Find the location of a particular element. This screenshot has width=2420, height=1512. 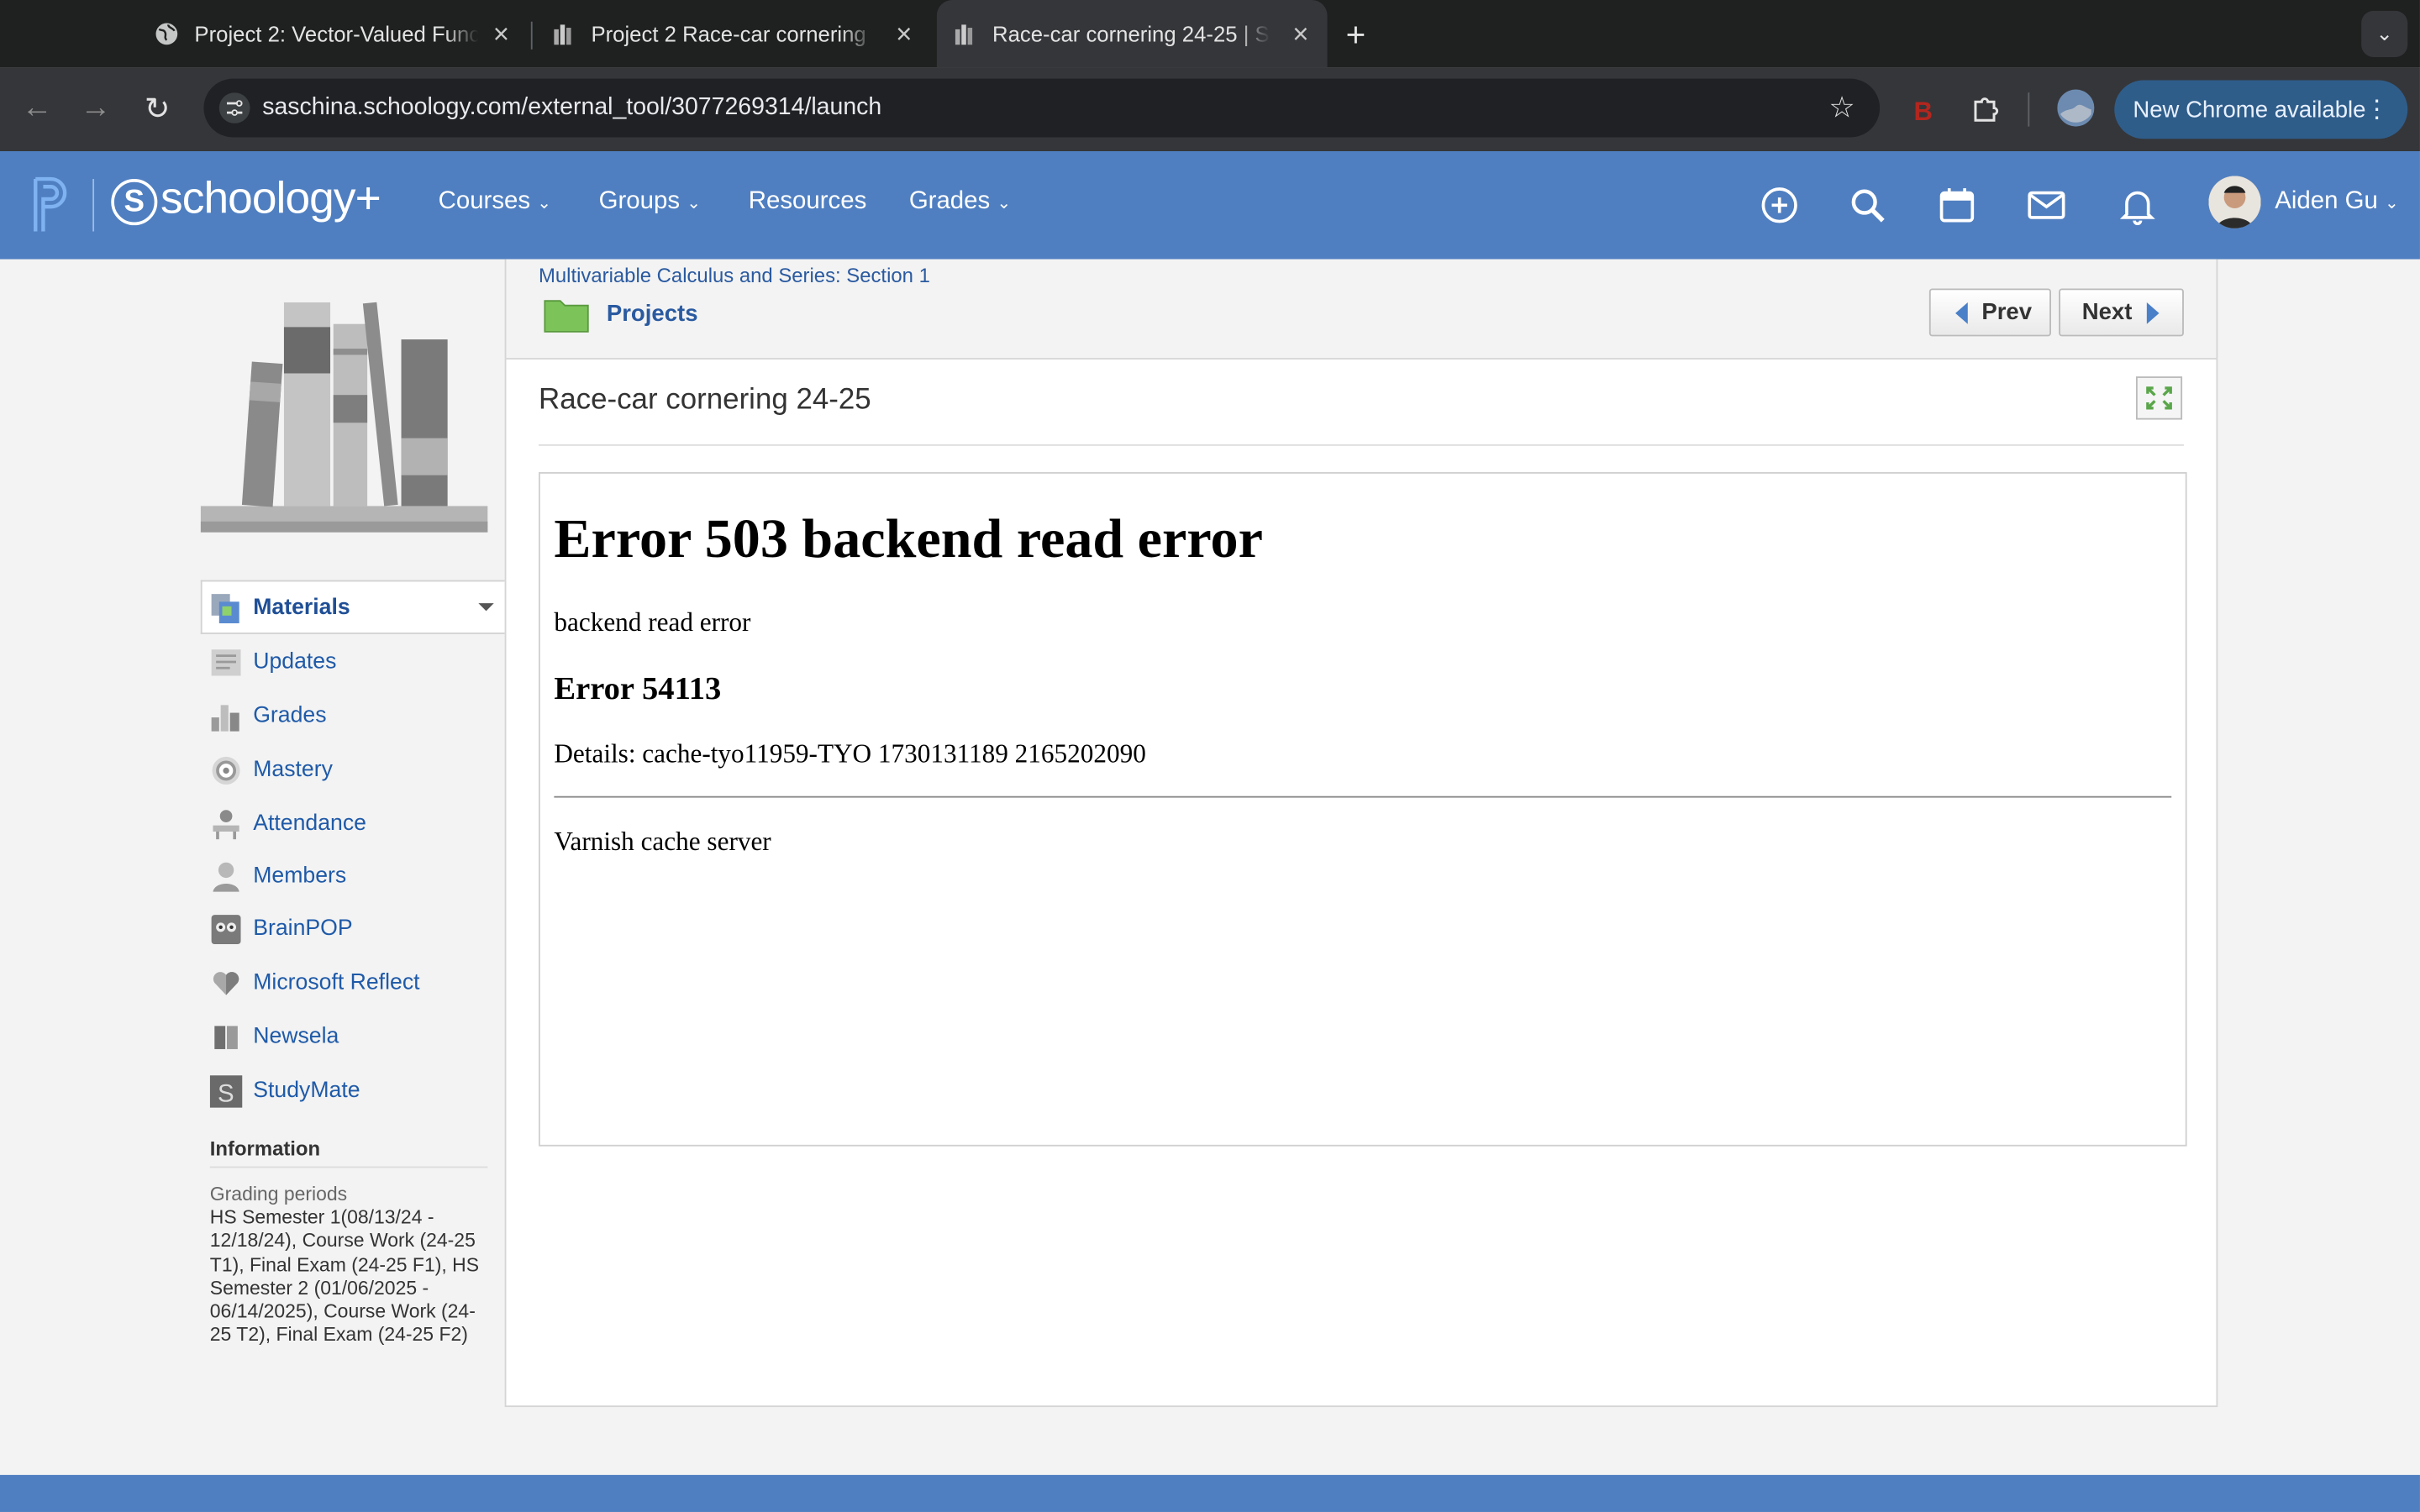

sidebar-item-newsela: Newsela is located at coordinates (274, 1036).